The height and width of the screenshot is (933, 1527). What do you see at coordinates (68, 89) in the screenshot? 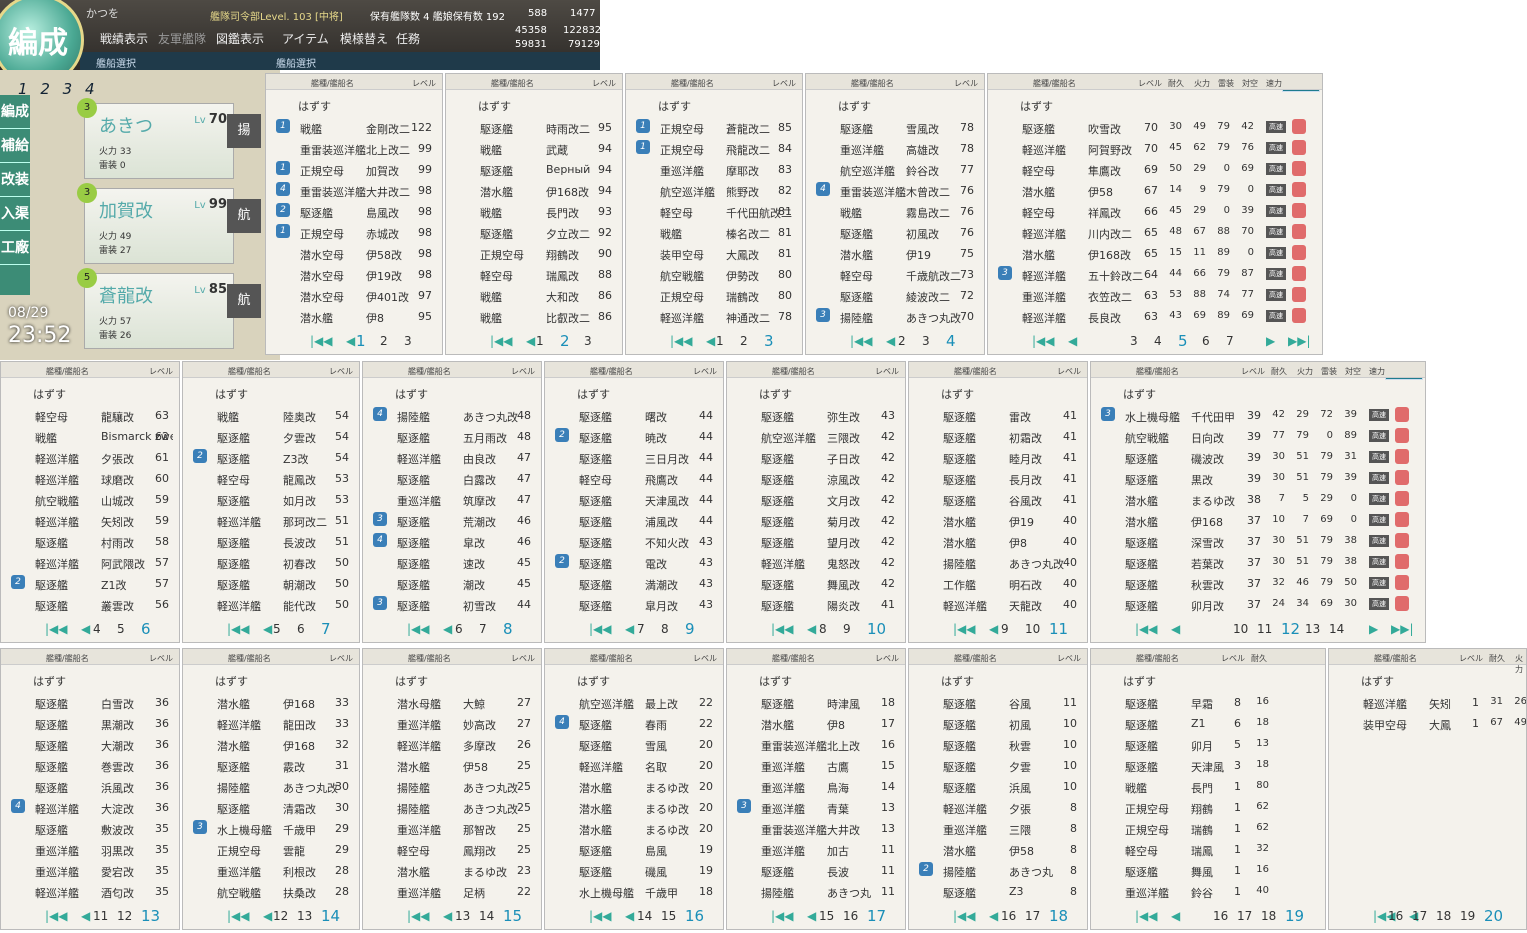
I see `fleet-tab-3: 3` at bounding box center [68, 89].